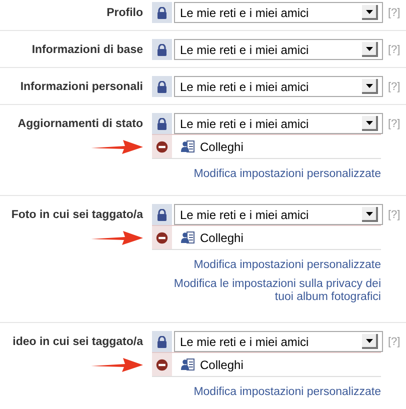 The image size is (406, 409). I want to click on setting-label: ideo in cui sei taggato/a, so click(77, 342).